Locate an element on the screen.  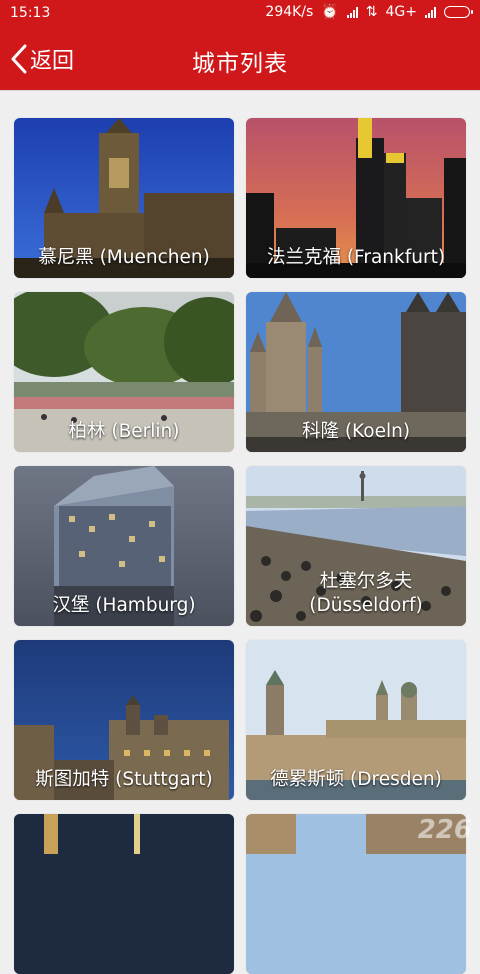
city-label: 法兰克福 (Frankfurt) is located at coordinates (356, 257).